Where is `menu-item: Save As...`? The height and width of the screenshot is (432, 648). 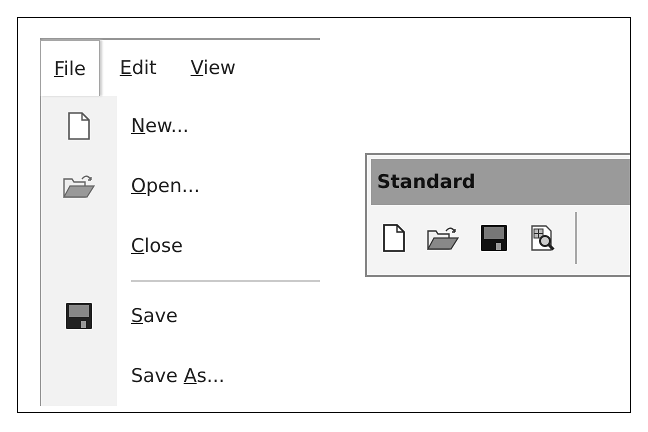
menu-item: Save As... is located at coordinates (178, 376).